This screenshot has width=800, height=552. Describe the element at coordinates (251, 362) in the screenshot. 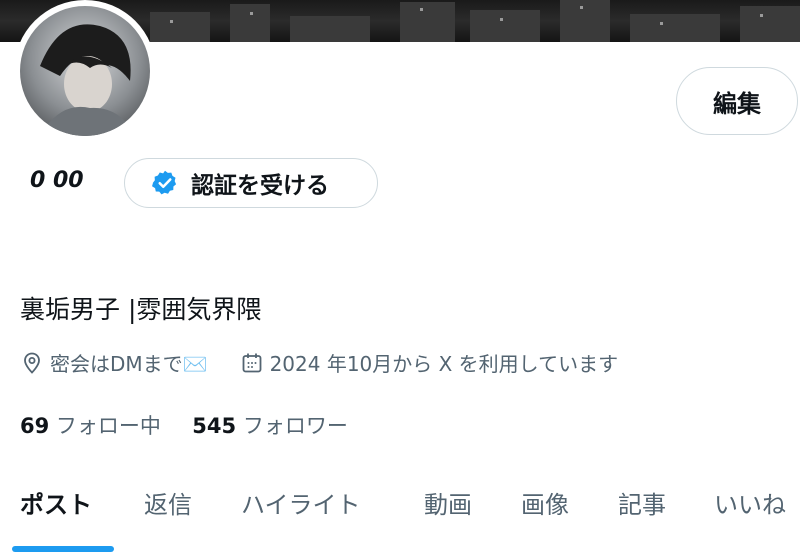

I see `calendar-icon` at that location.